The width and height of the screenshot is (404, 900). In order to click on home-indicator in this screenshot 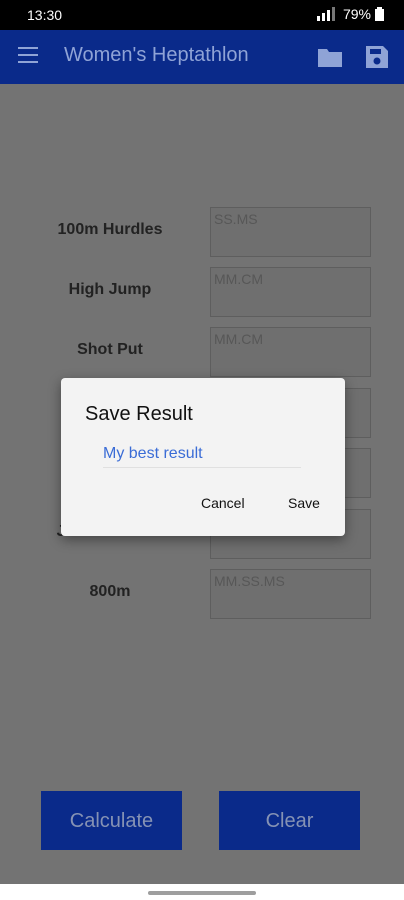, I will do `click(202, 893)`.